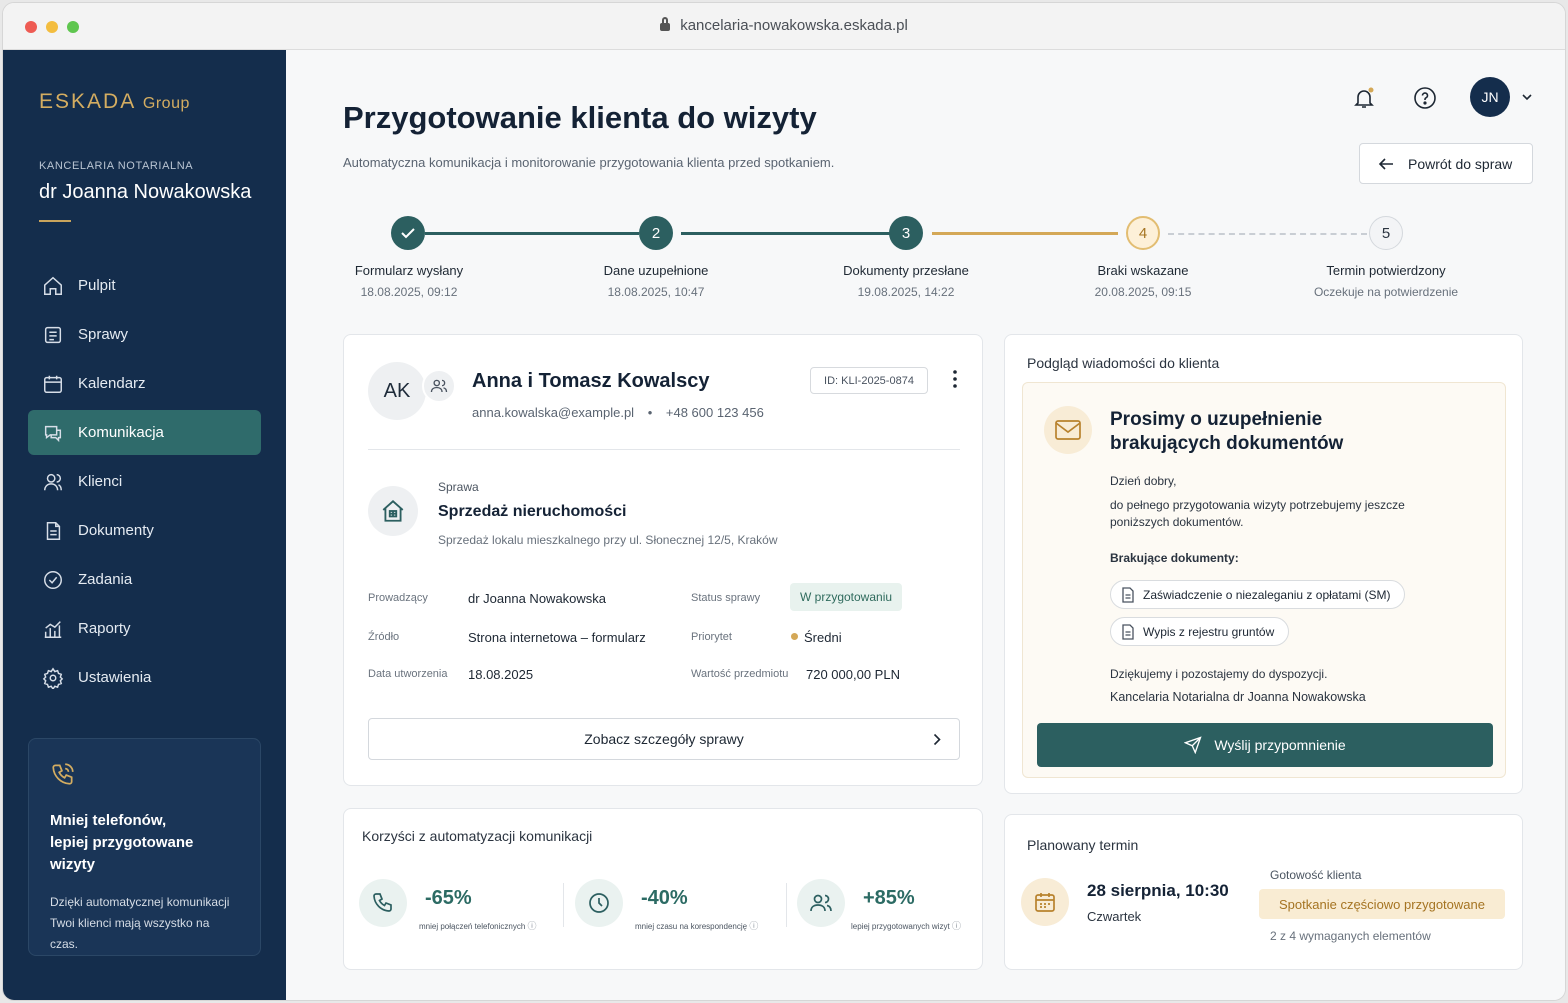  I want to click on sidebar-item-zadania: Zadania, so click(144, 579).